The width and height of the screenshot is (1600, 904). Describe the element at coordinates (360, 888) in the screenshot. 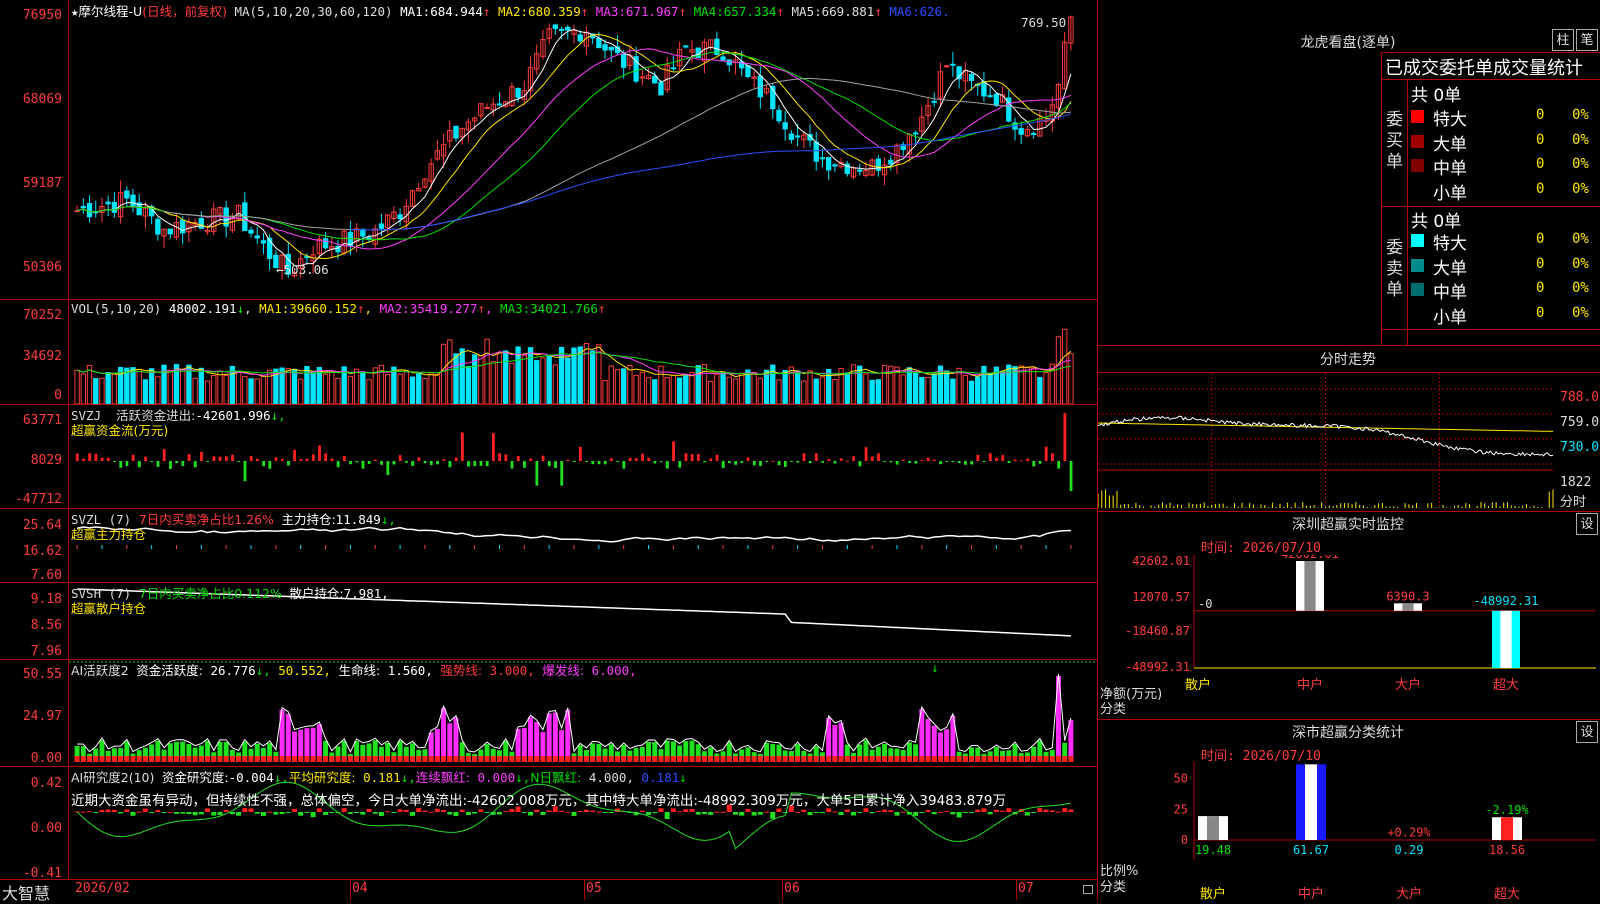

I see `x-axis-label: 04` at that location.